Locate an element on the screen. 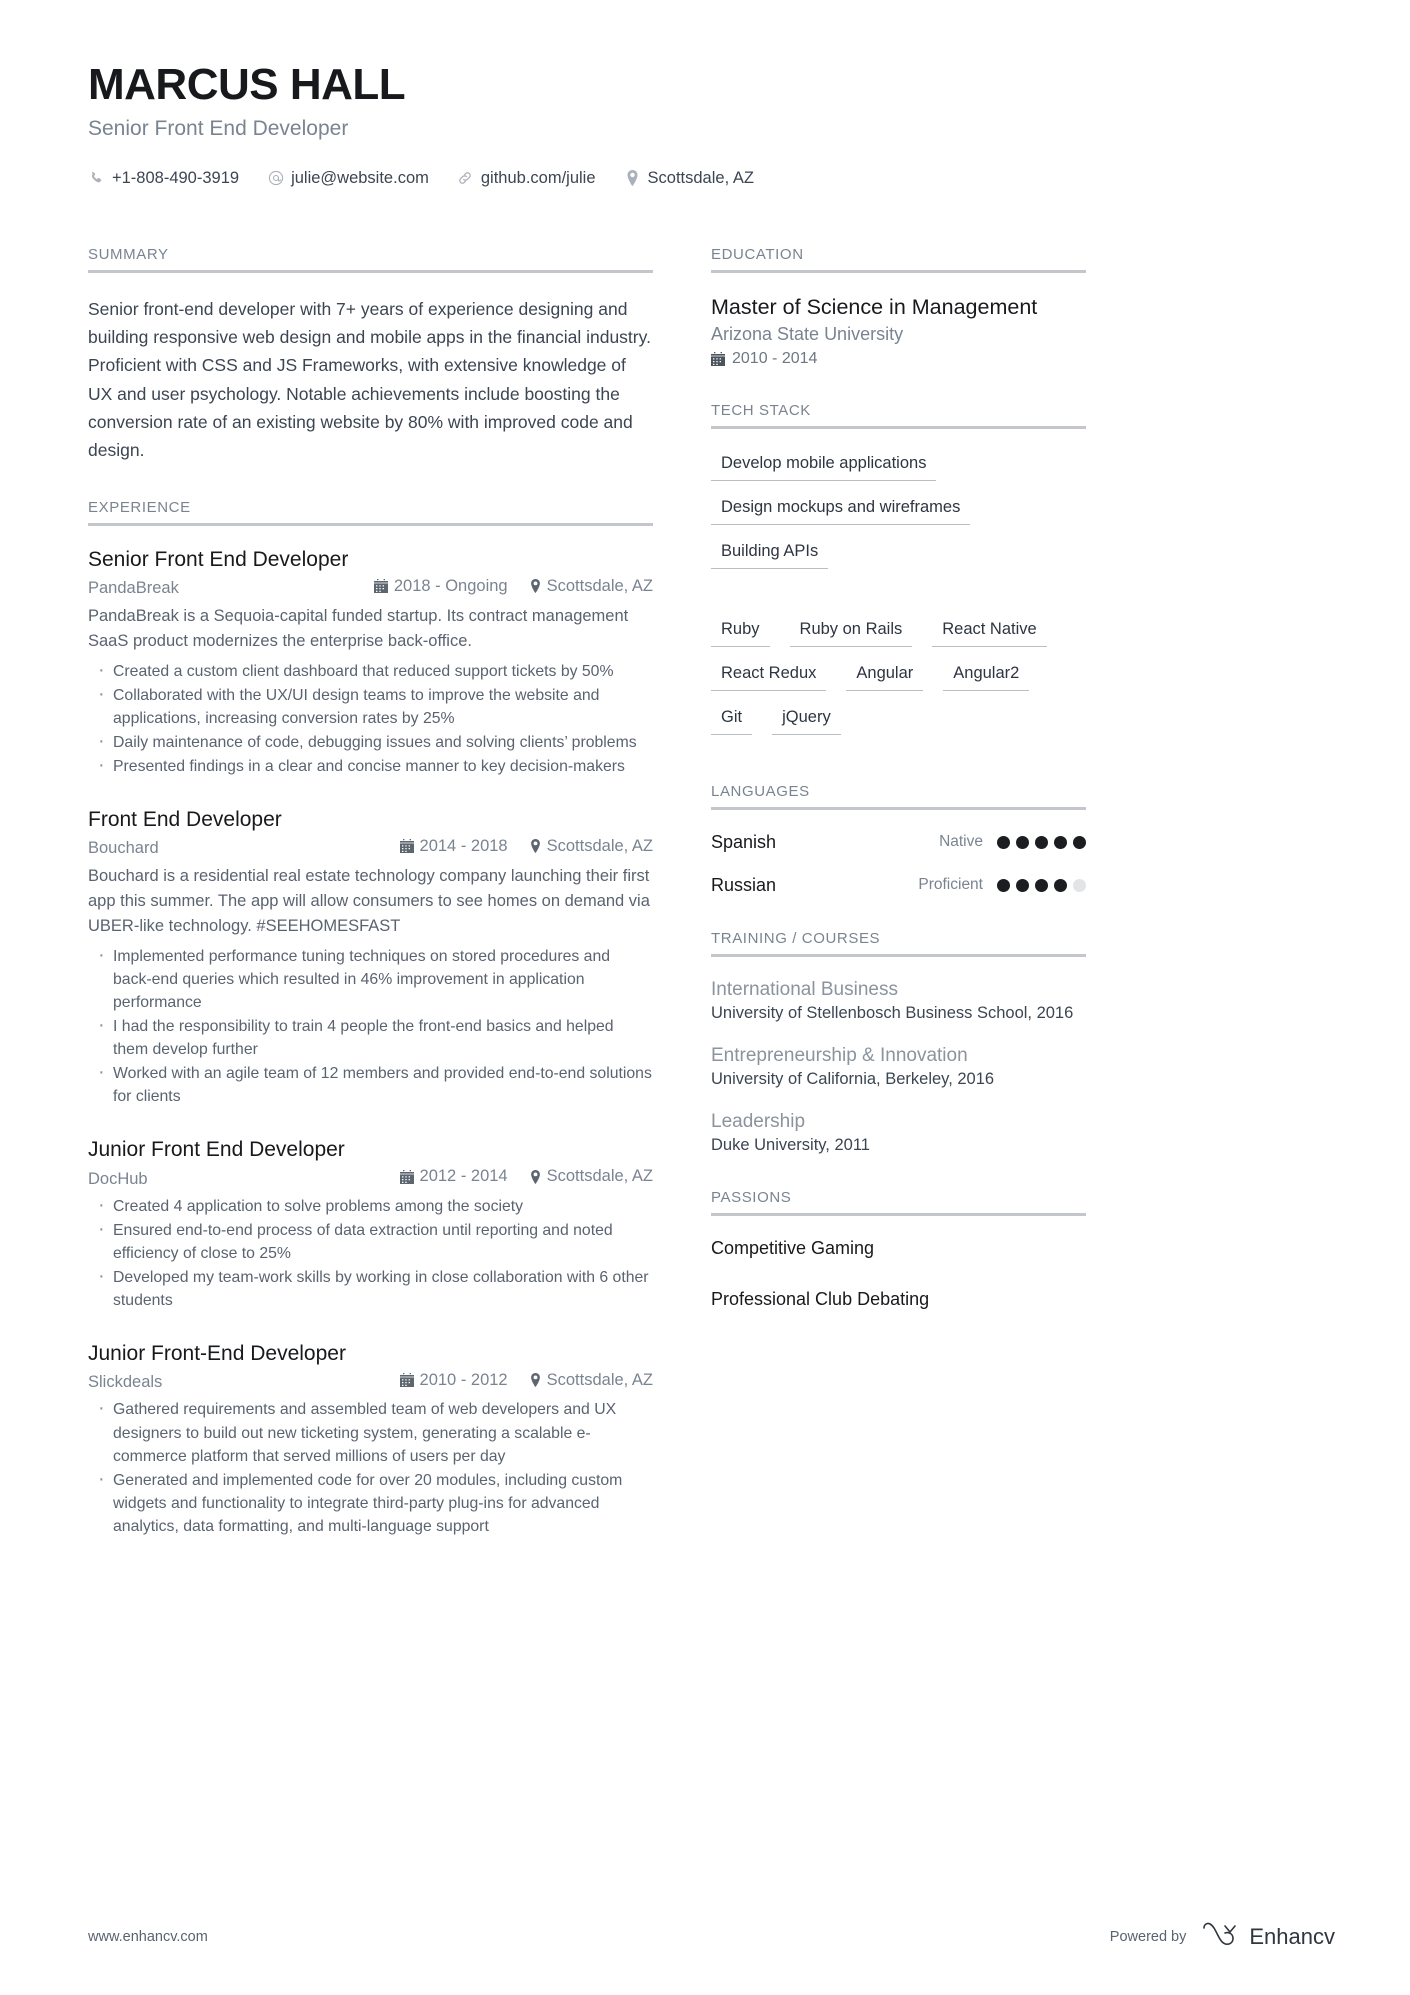 This screenshot has height=1995, width=1410. training-name: Leadership is located at coordinates (758, 1121).